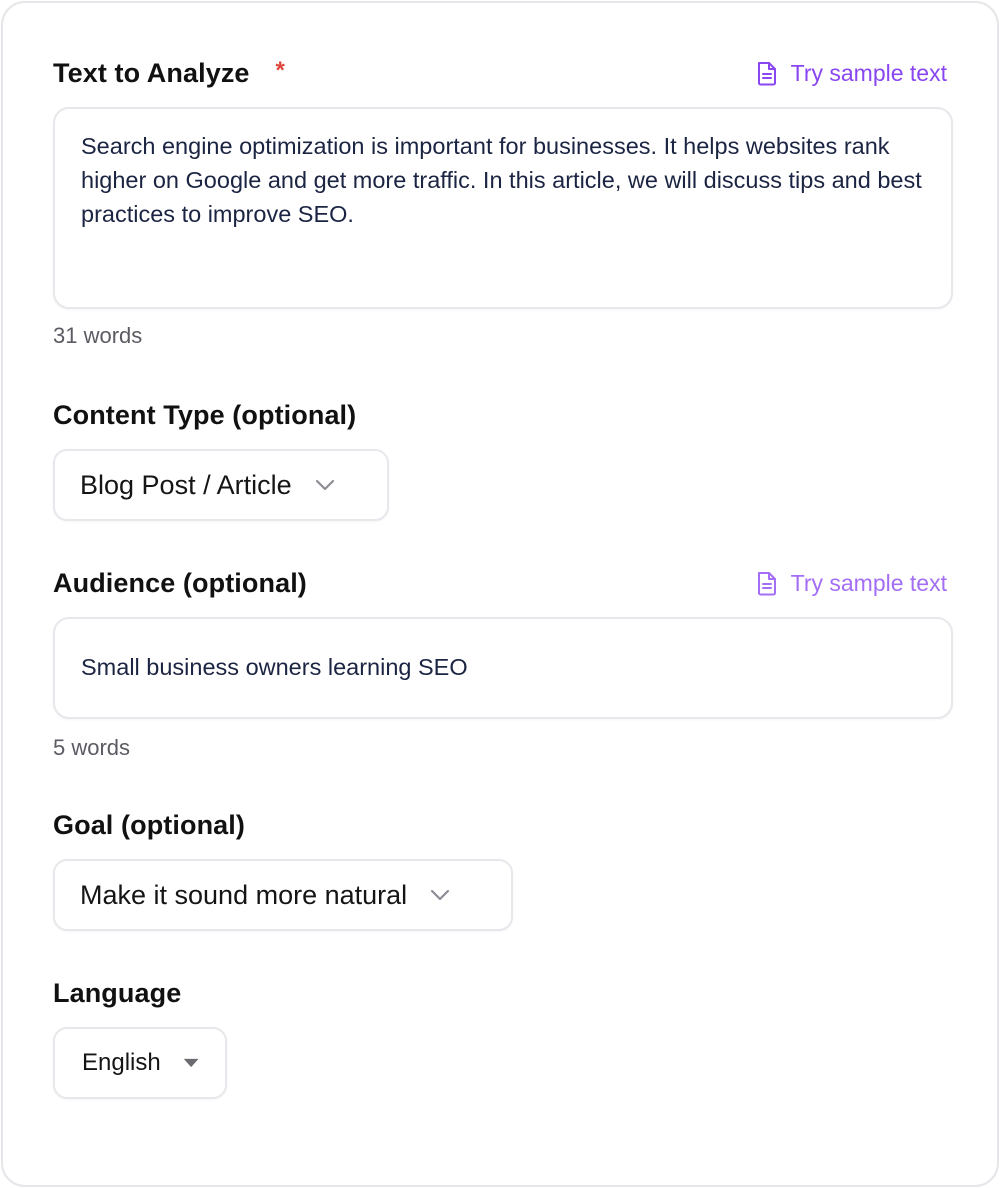 This screenshot has height=1188, width=1000. What do you see at coordinates (191, 1063) in the screenshot?
I see `caret-down-icon` at bounding box center [191, 1063].